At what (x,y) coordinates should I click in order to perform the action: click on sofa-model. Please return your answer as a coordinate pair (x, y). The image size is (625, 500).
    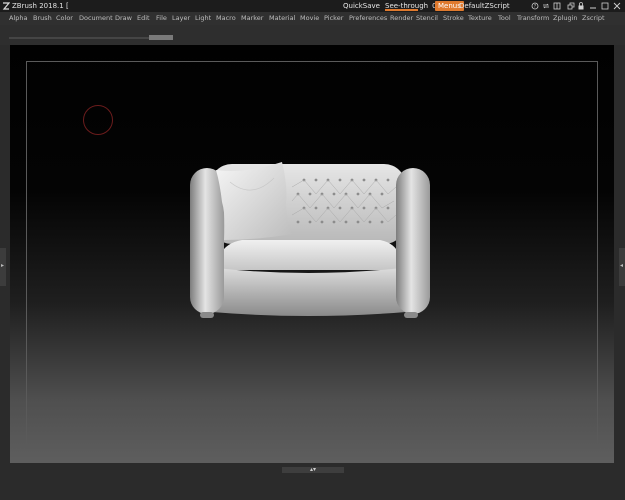
    Looking at the image, I should click on (308, 241).